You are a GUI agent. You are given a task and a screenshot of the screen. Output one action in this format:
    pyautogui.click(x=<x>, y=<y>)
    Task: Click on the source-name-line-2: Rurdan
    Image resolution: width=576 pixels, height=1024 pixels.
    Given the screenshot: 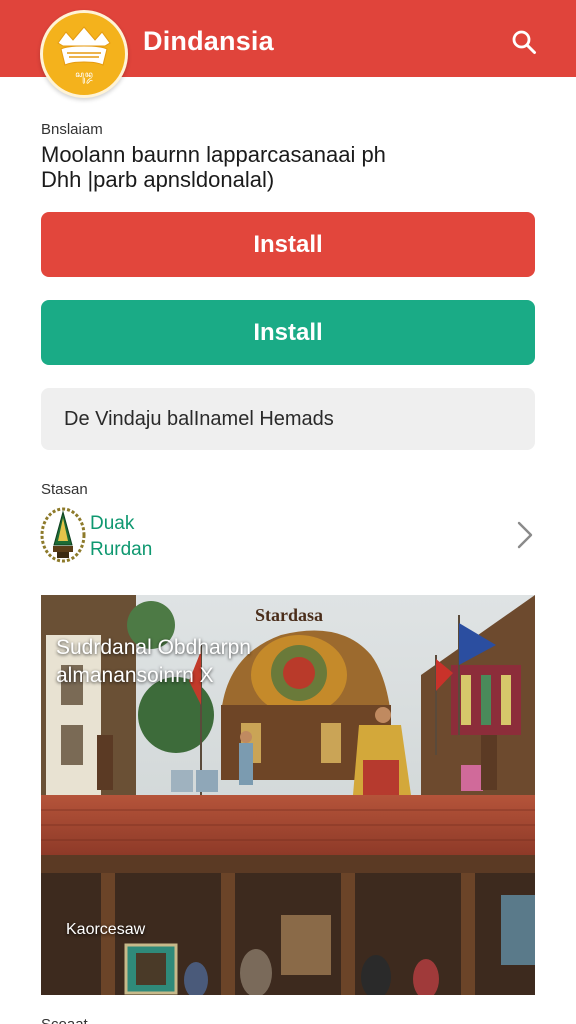 What is the action you would take?
    pyautogui.click(x=121, y=549)
    